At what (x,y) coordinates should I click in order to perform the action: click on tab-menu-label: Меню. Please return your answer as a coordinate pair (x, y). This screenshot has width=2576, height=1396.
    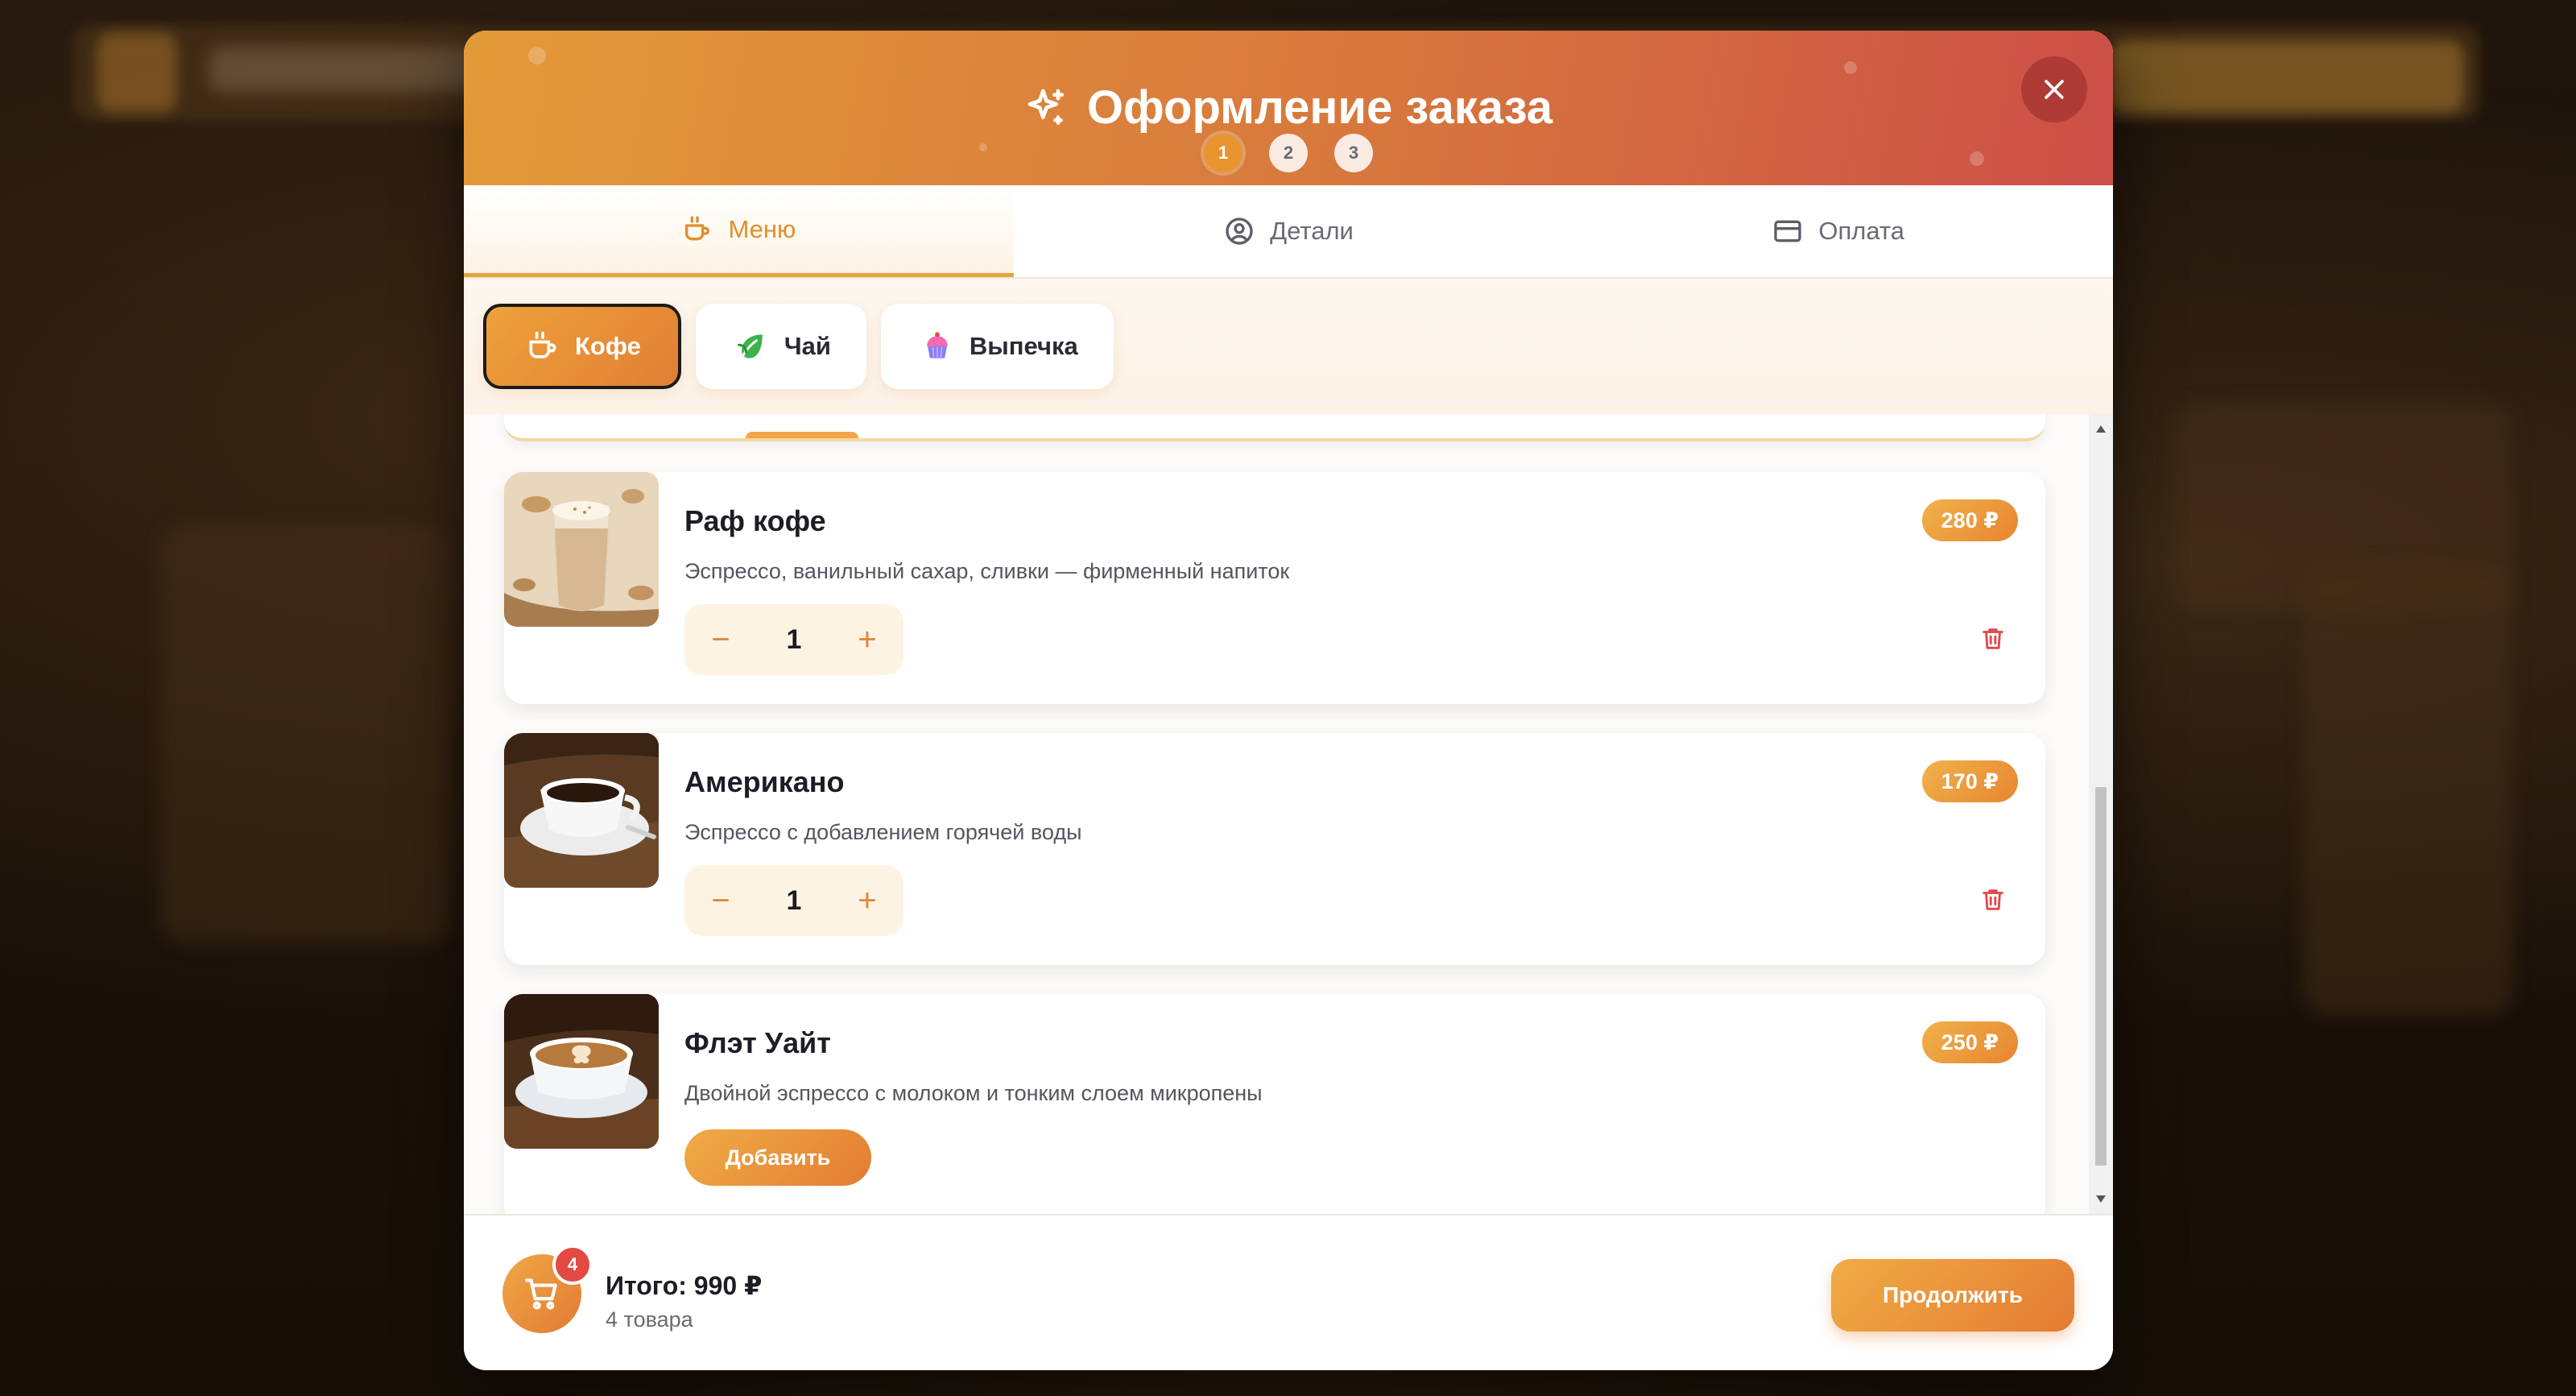
    Looking at the image, I should click on (762, 228).